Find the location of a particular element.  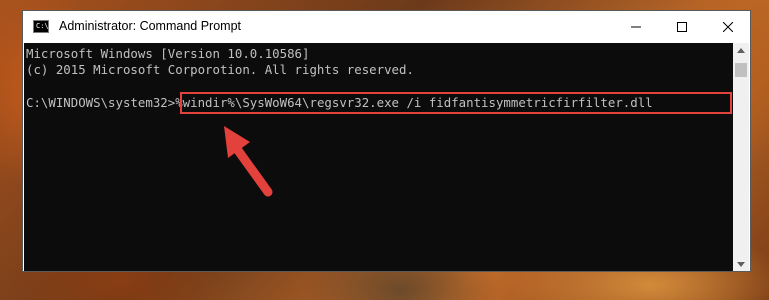

scroll-thumb is located at coordinates (741, 70).